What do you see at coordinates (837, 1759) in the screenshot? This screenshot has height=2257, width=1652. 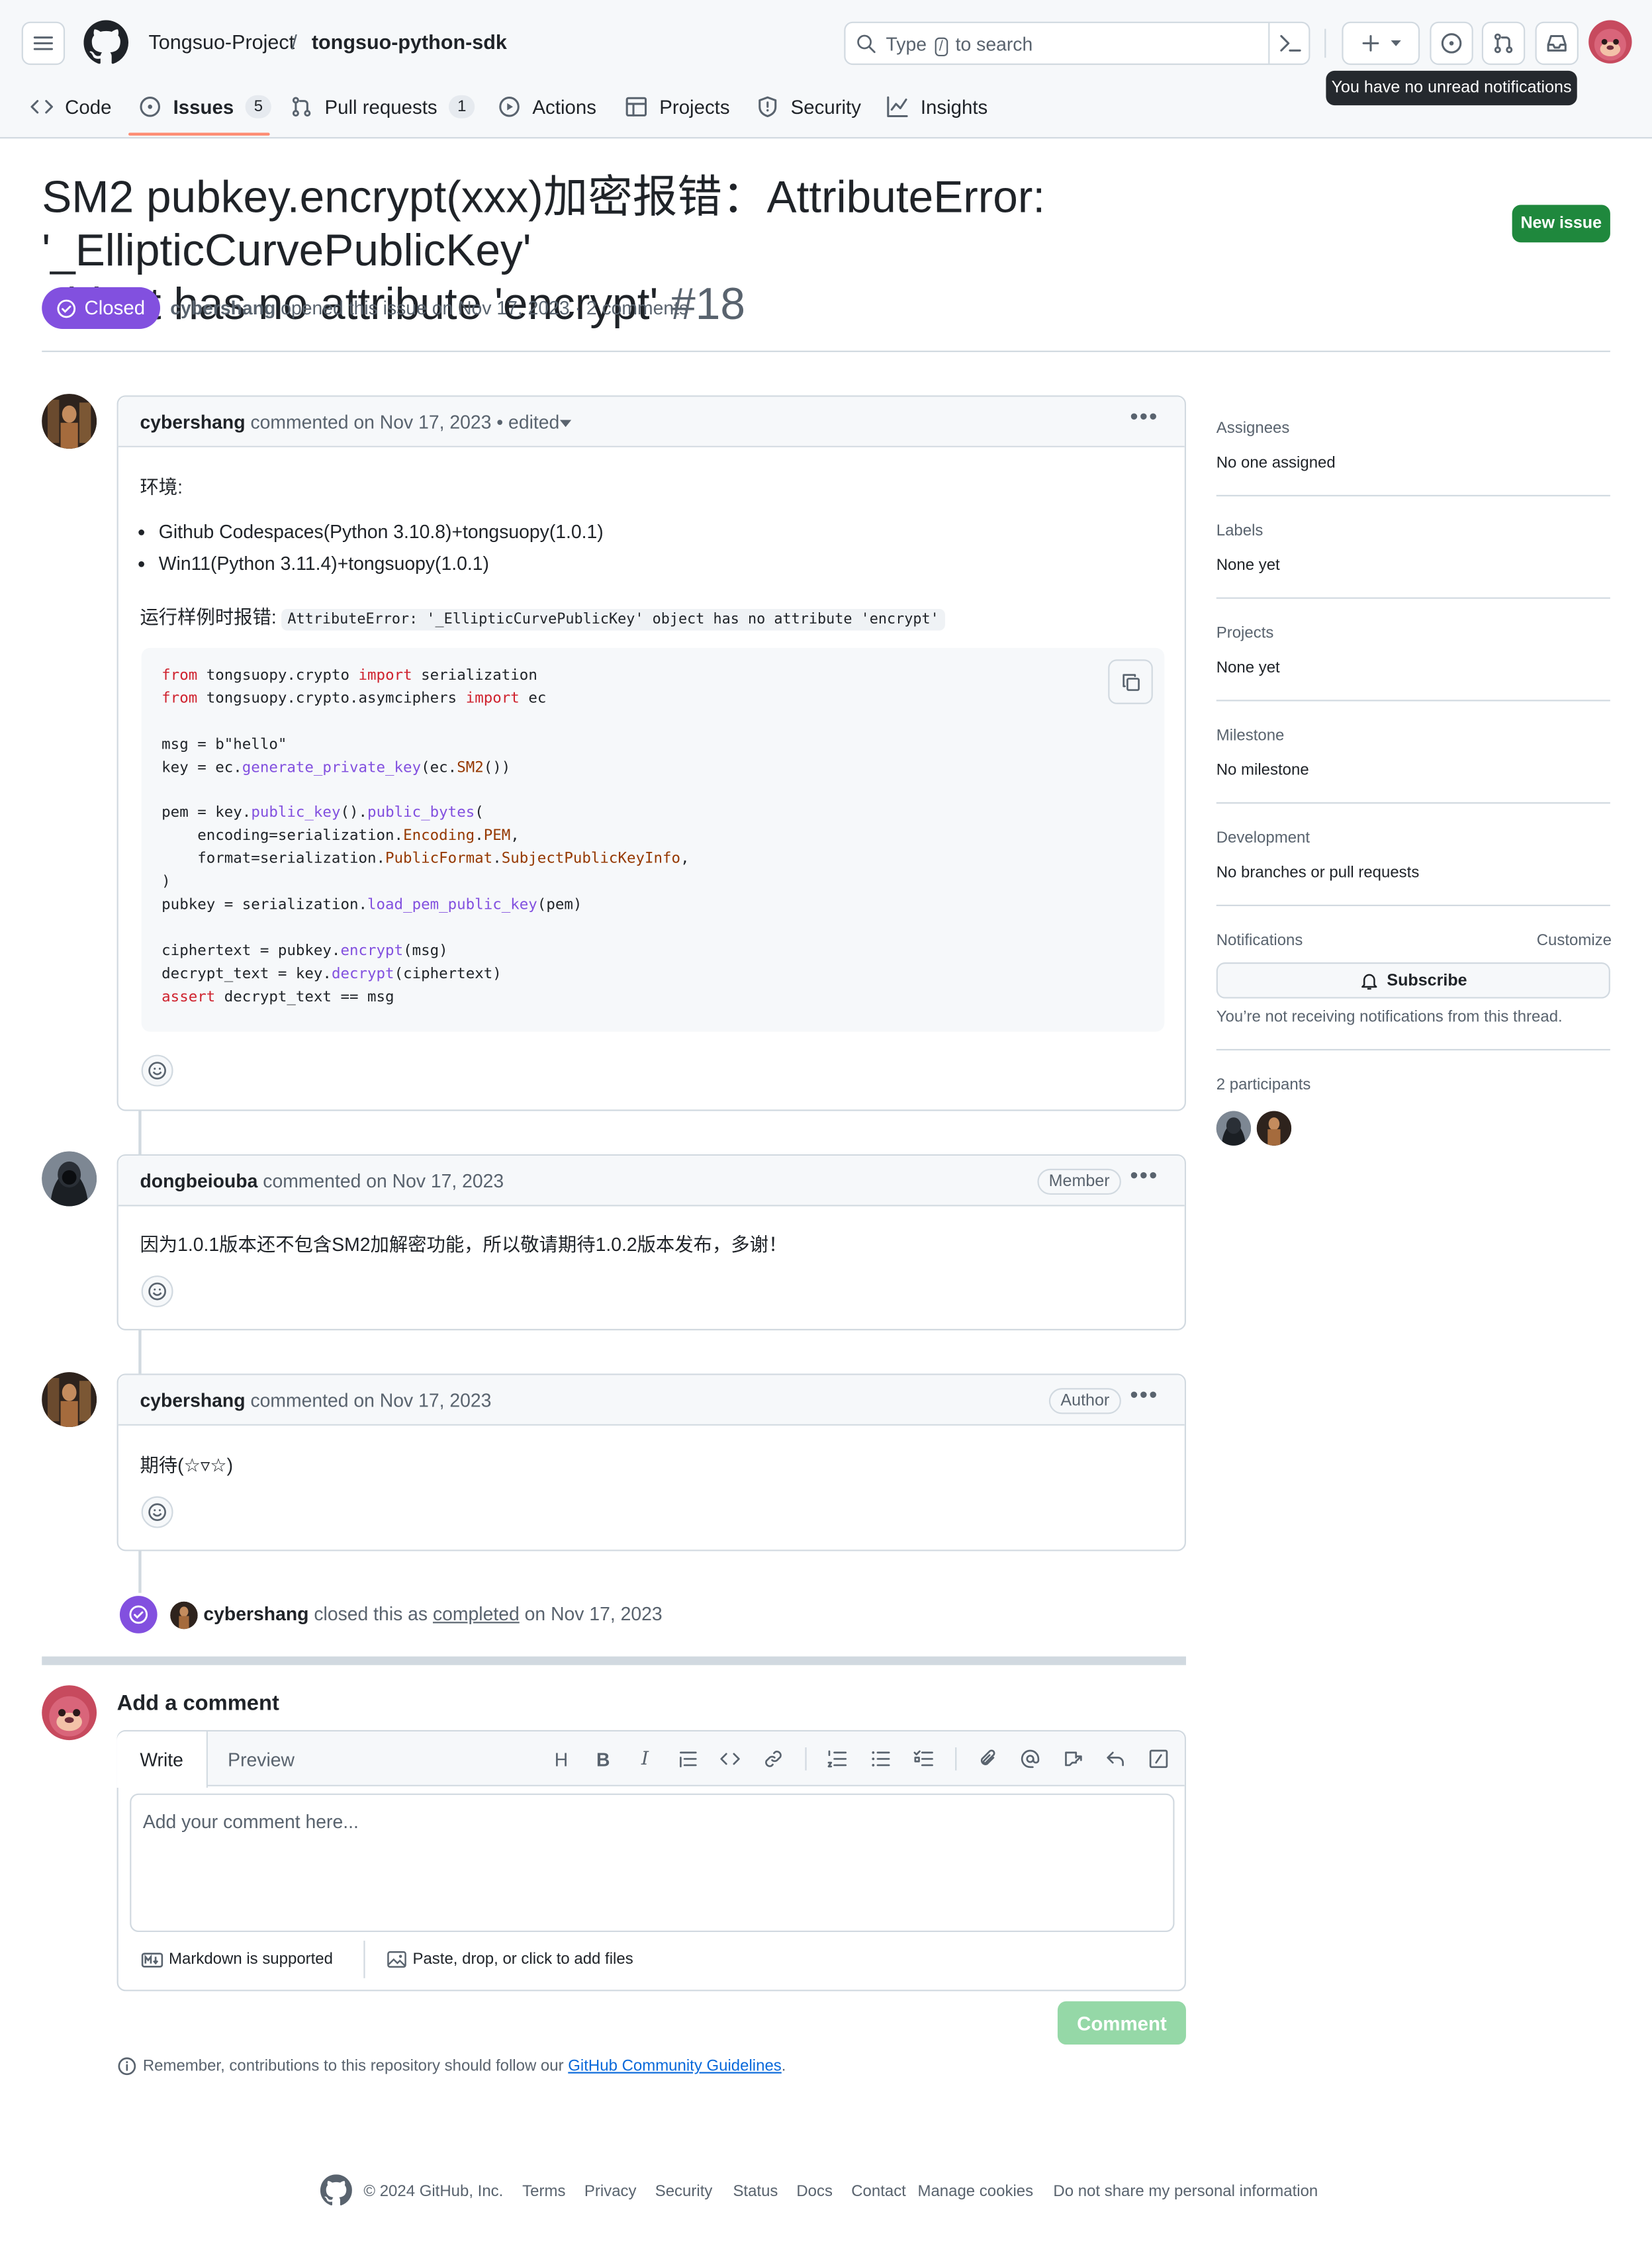 I see `ordered-list-icon` at bounding box center [837, 1759].